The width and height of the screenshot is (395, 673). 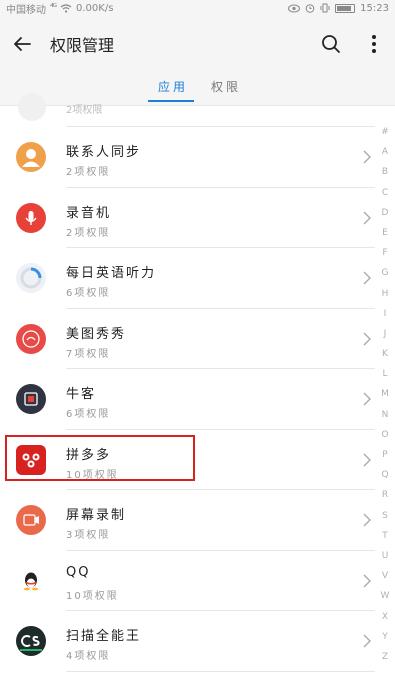 What do you see at coordinates (26, 10) in the screenshot?
I see `carrier-label: 中国移动` at bounding box center [26, 10].